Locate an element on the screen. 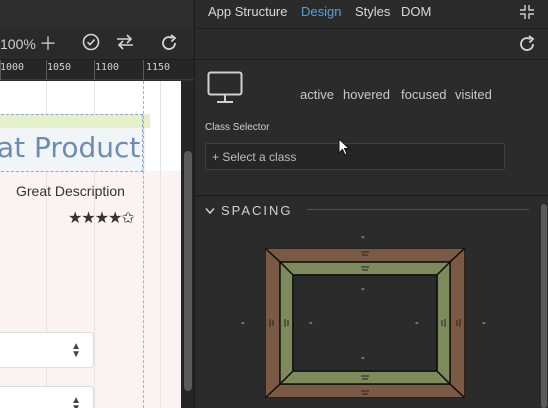 This screenshot has height=408, width=548. canvas-toolbar: 100% ＋ is located at coordinates (97, 44).